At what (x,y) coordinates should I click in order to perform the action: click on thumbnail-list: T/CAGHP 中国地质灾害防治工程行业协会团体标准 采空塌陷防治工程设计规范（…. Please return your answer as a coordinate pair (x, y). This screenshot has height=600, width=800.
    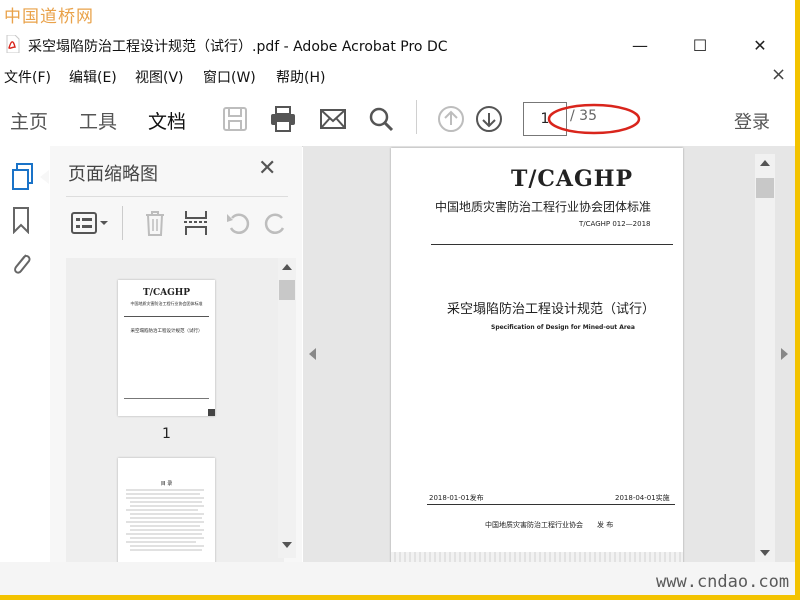
    Looking at the image, I should click on (175, 410).